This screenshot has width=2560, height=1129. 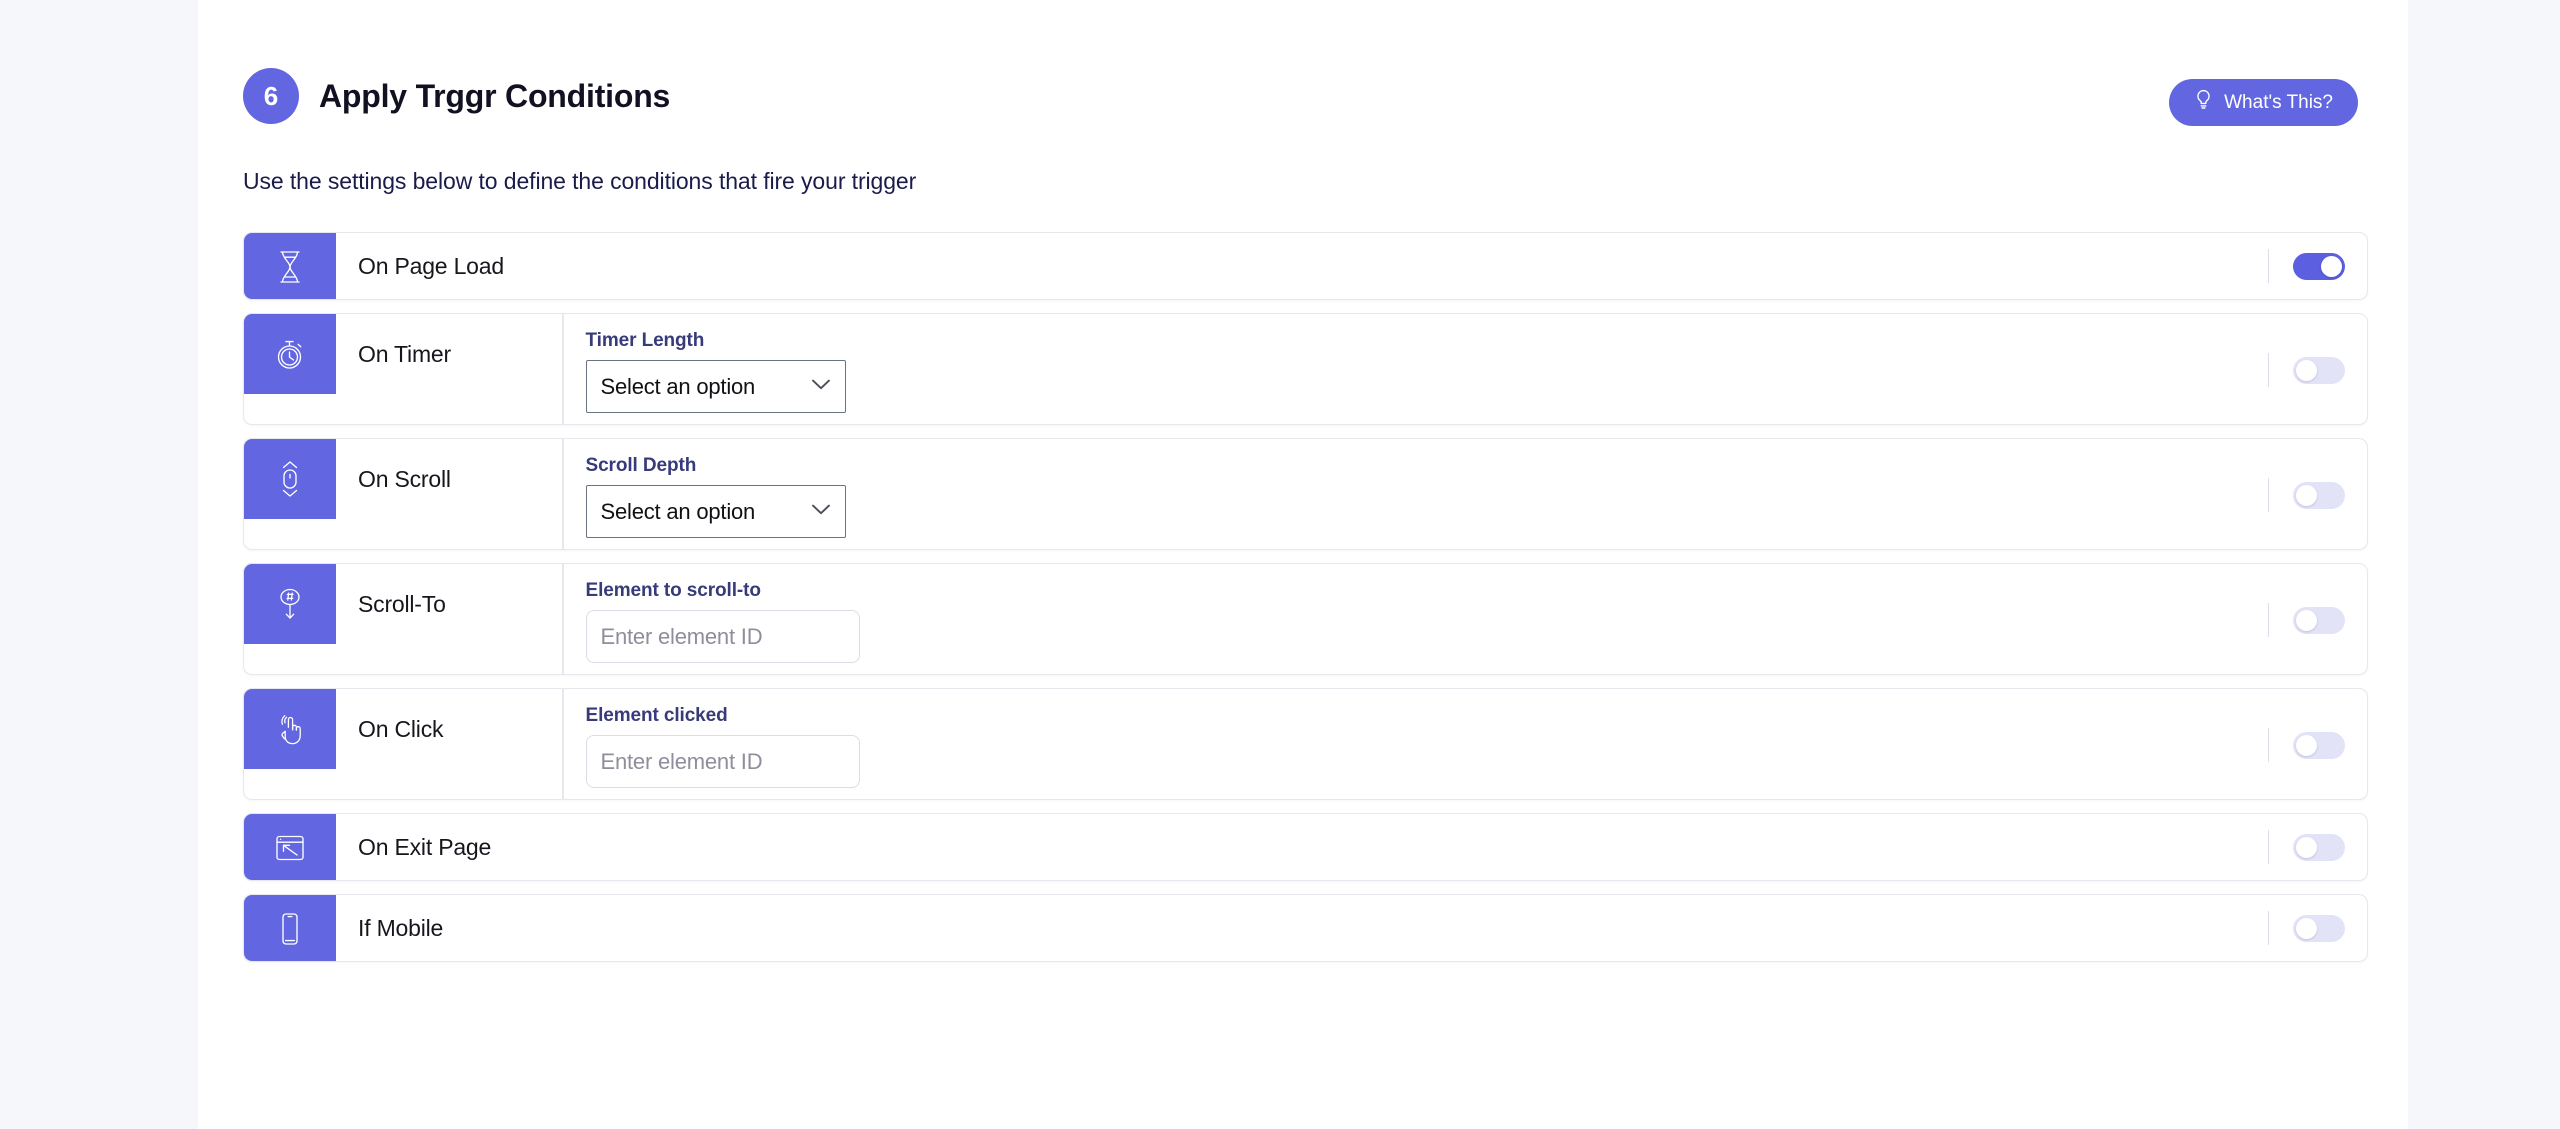 I want to click on lightbulb-icon, so click(x=2203, y=102).